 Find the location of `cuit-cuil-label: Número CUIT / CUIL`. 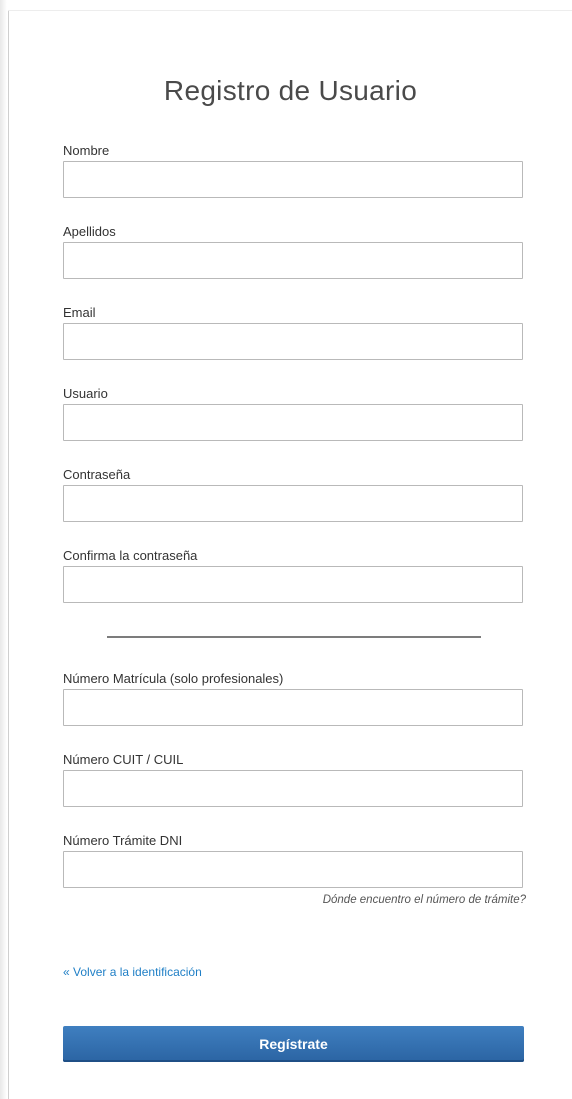

cuit-cuil-label: Número CUIT / CUIL is located at coordinates (123, 759).